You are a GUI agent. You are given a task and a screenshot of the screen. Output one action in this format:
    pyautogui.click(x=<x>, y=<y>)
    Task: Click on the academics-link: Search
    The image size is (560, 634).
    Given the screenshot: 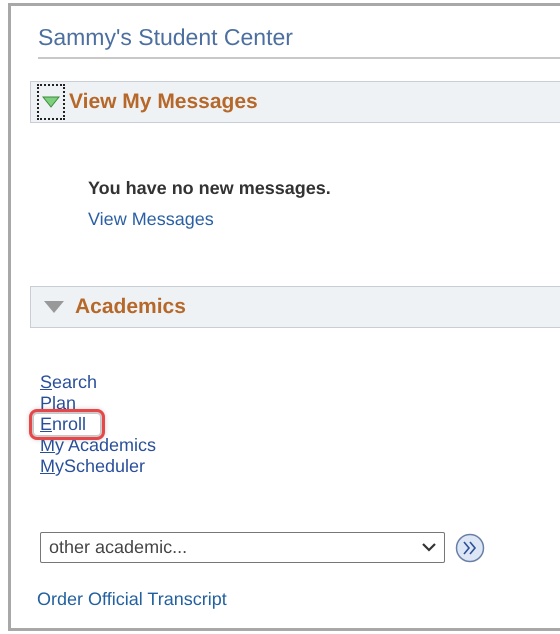 What is the action you would take?
    pyautogui.click(x=69, y=382)
    